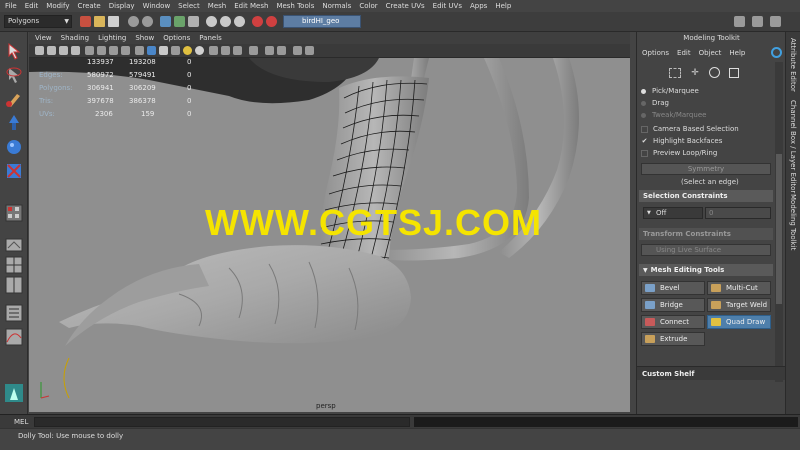 This screenshot has width=800, height=450. Describe the element at coordinates (14, 99) in the screenshot. I see `paint-select-tool-icon` at that location.